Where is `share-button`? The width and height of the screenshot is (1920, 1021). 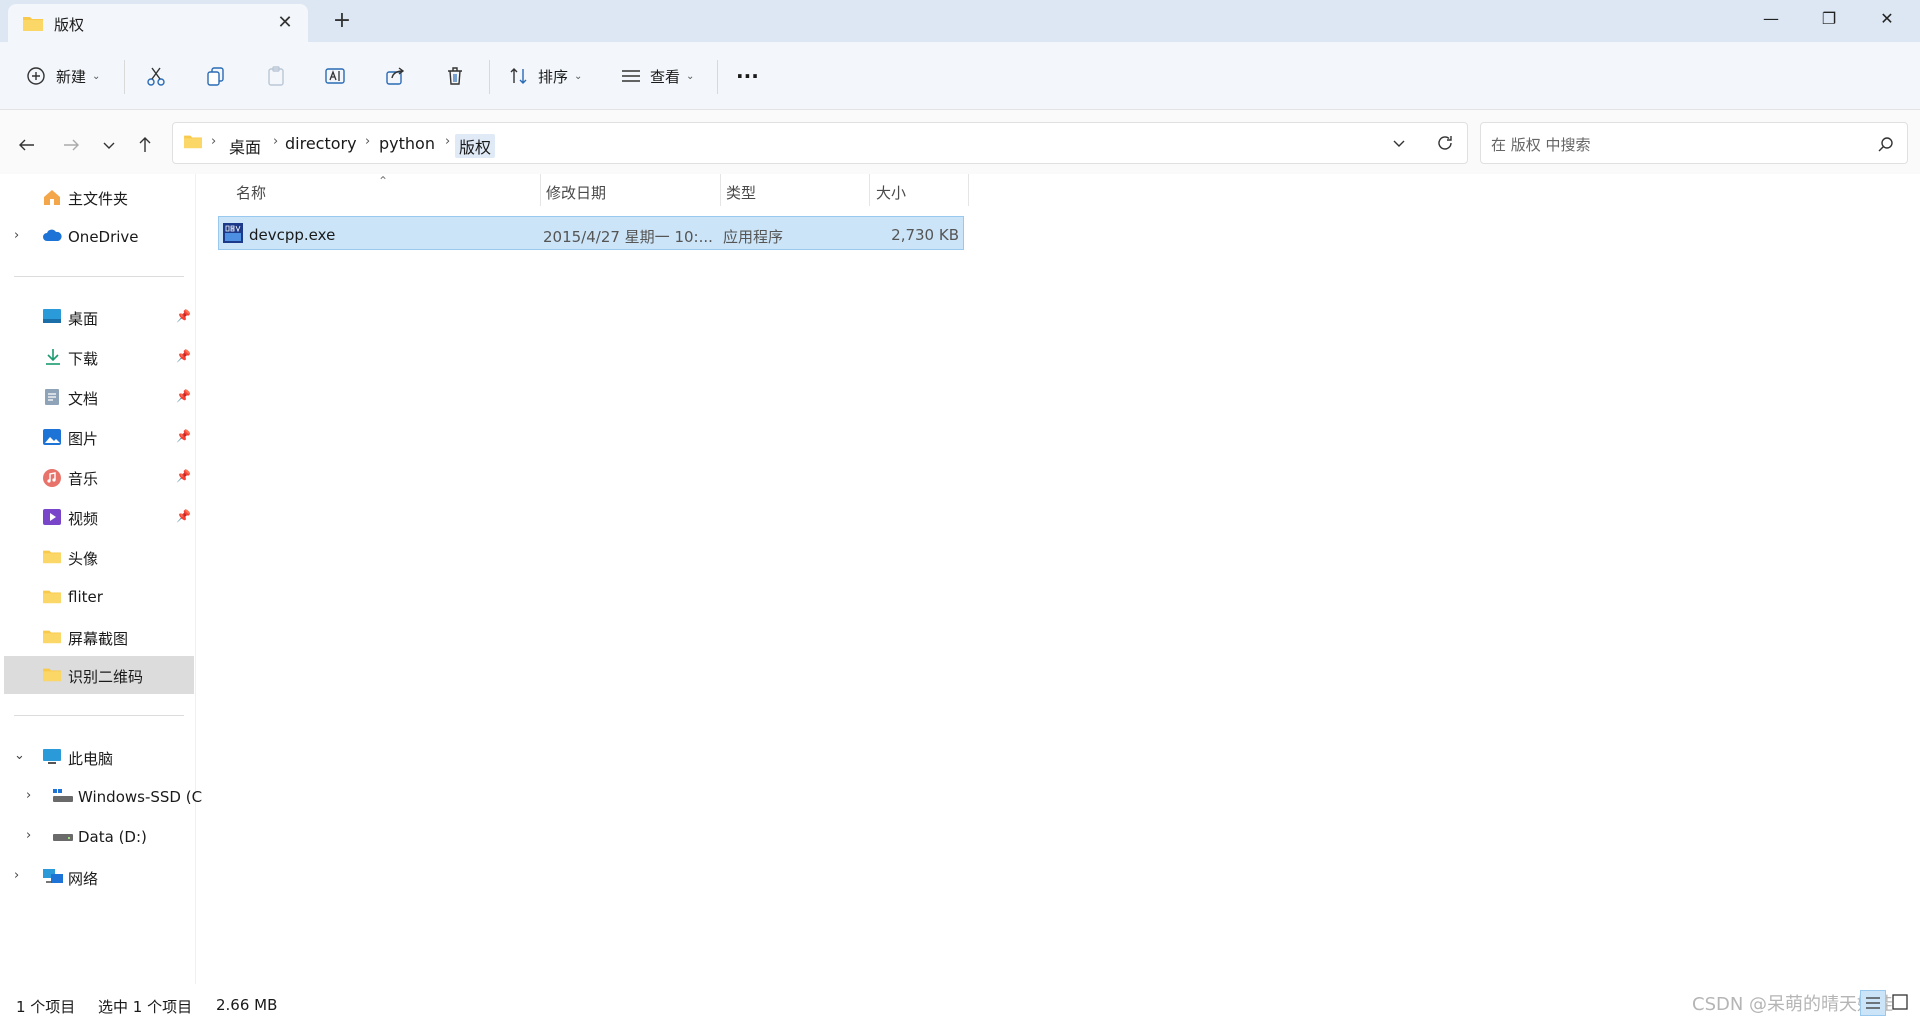
share-button is located at coordinates (395, 76).